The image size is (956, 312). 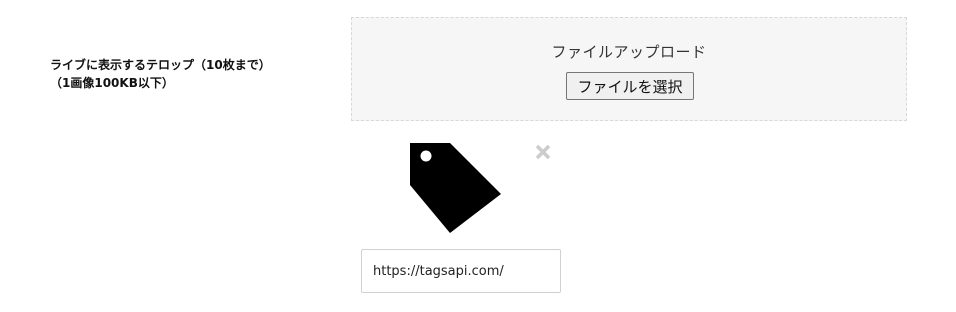 I want to click on dropzone-title: ファイルアップロード, so click(x=629, y=52).